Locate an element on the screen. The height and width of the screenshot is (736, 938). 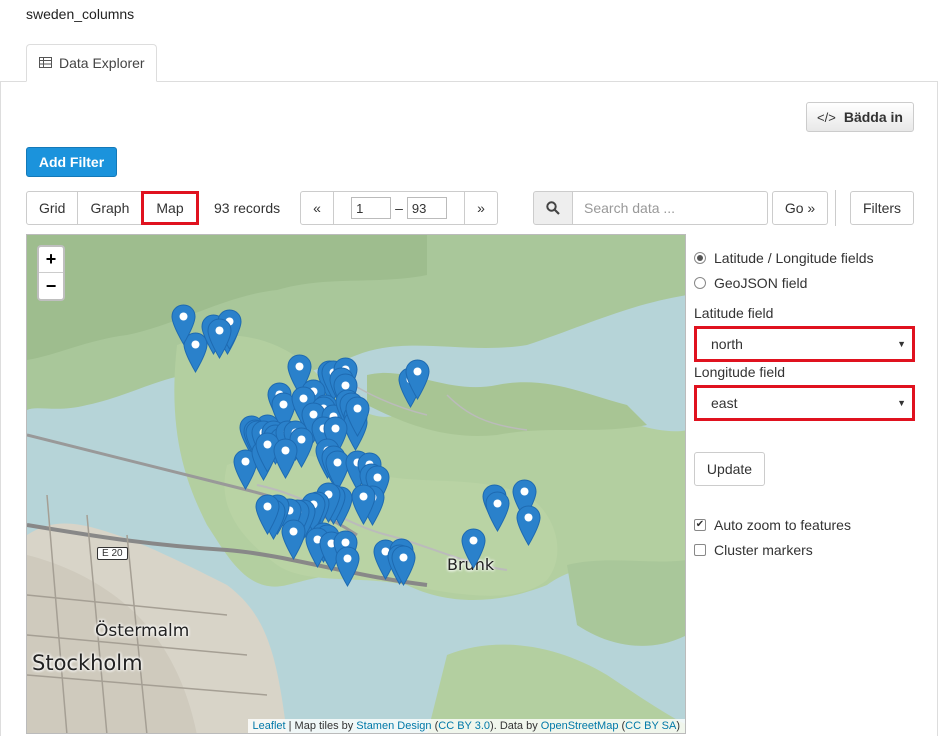
zoom-out-button: − is located at coordinates (51, 286).